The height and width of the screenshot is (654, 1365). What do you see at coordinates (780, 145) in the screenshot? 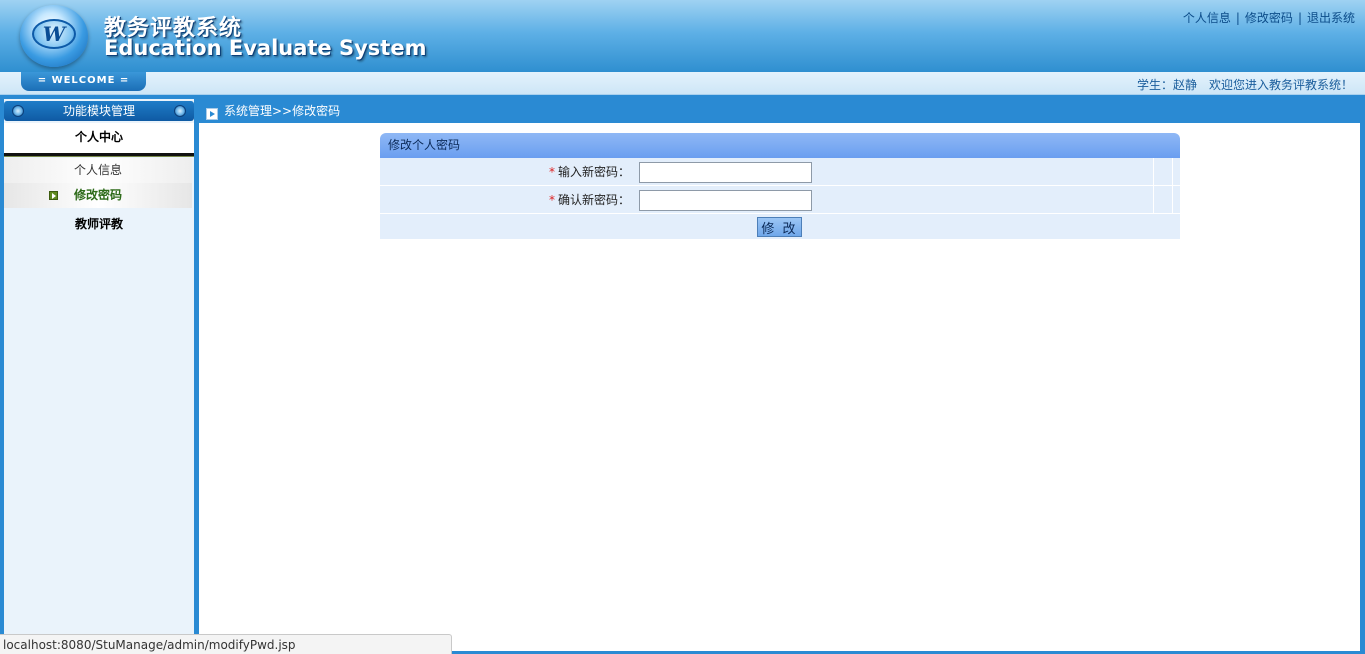
I see `form-title: 修改个人密码` at bounding box center [780, 145].